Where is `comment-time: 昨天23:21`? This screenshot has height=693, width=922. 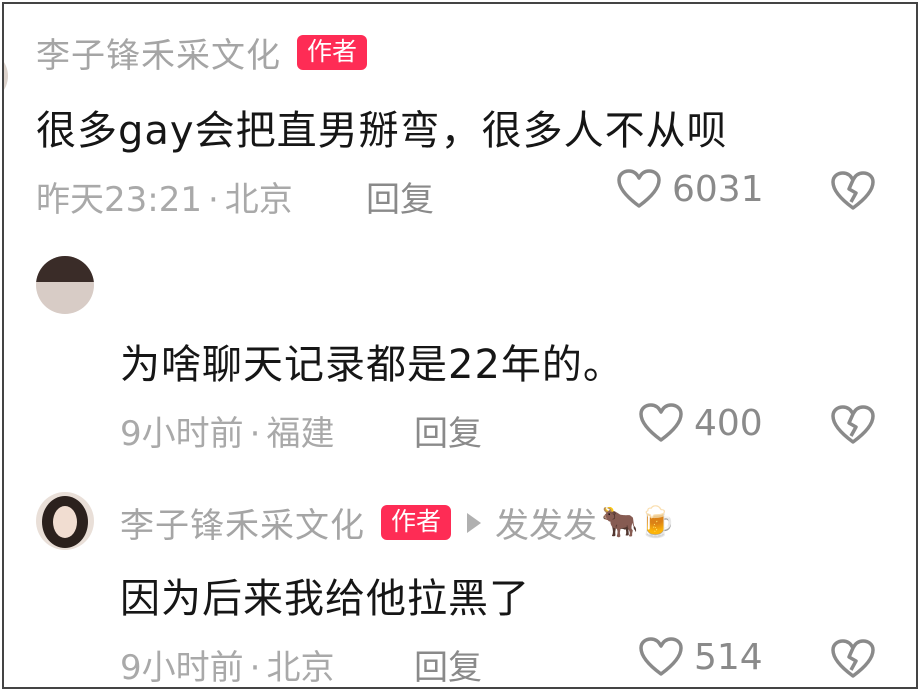 comment-time: 昨天23:21 is located at coordinates (119, 200).